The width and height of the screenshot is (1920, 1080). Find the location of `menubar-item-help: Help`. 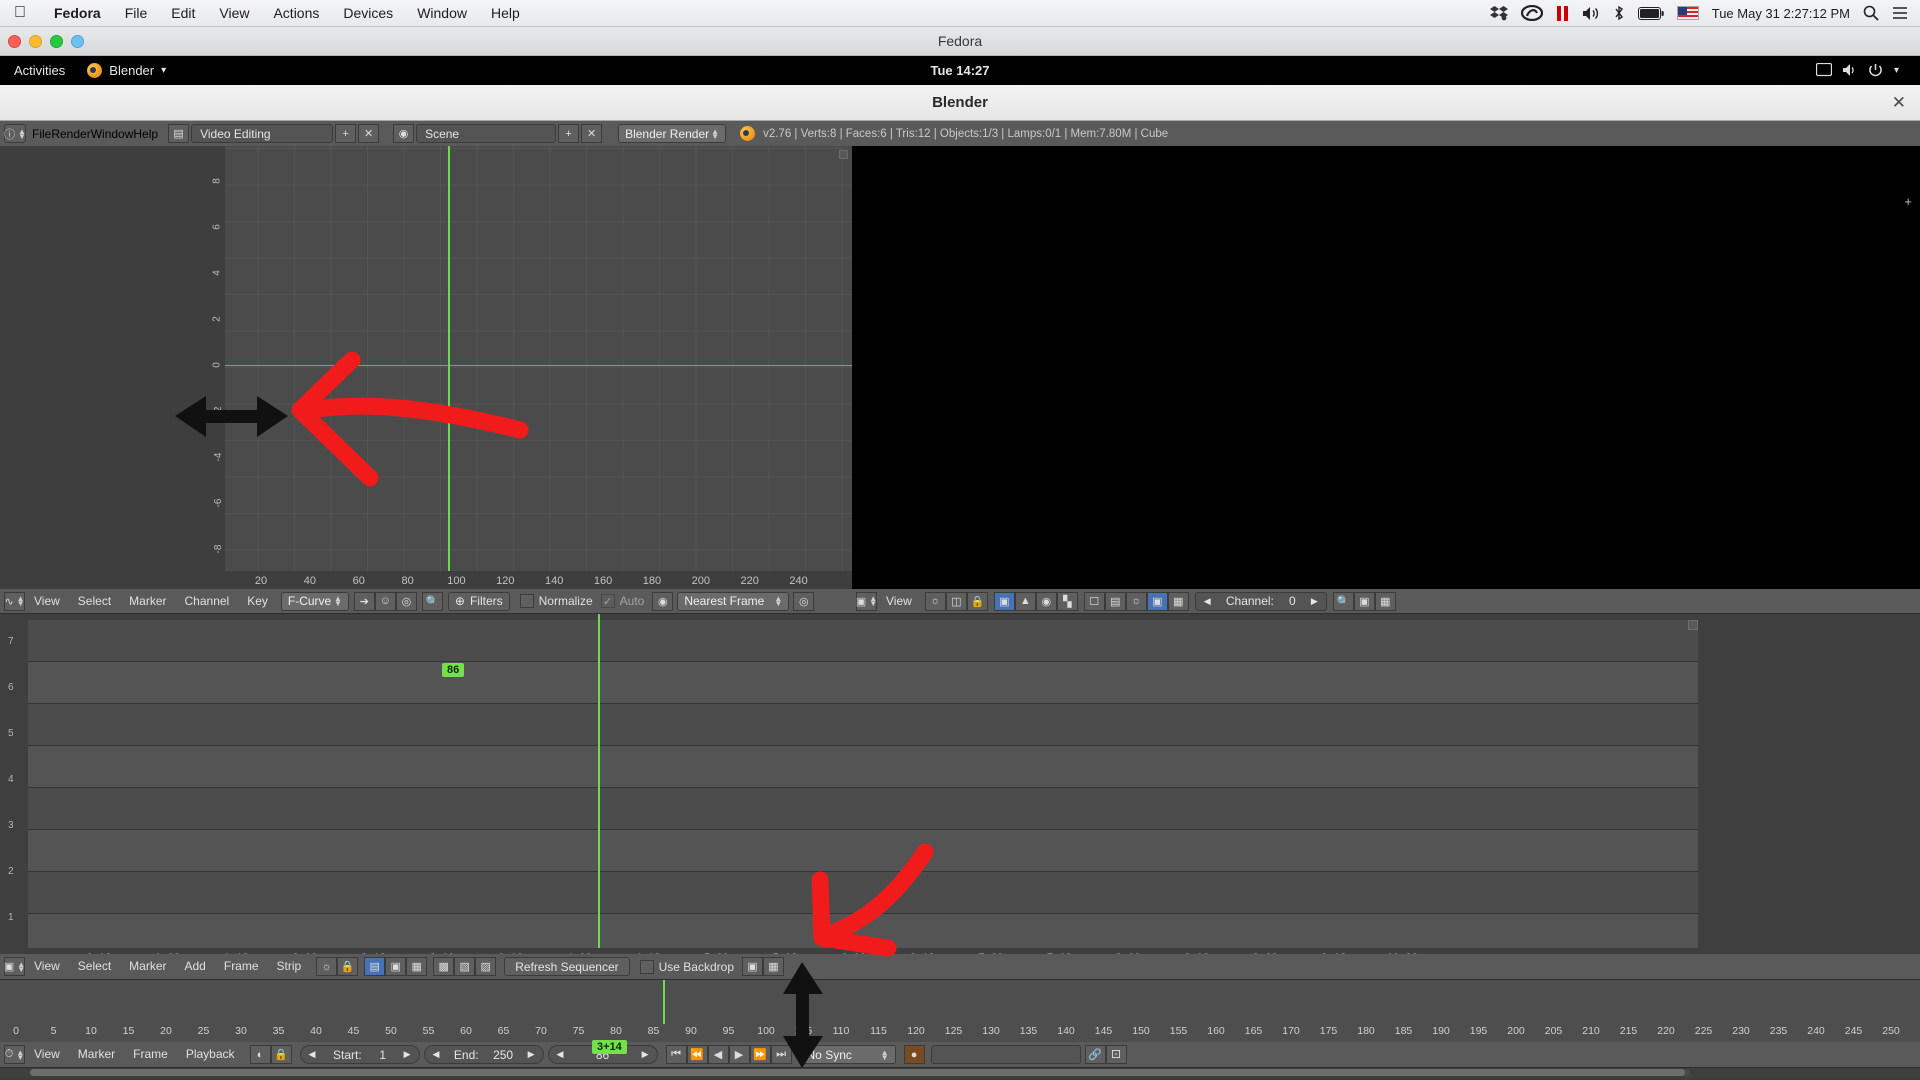

menubar-item-help: Help is located at coordinates (505, 13).